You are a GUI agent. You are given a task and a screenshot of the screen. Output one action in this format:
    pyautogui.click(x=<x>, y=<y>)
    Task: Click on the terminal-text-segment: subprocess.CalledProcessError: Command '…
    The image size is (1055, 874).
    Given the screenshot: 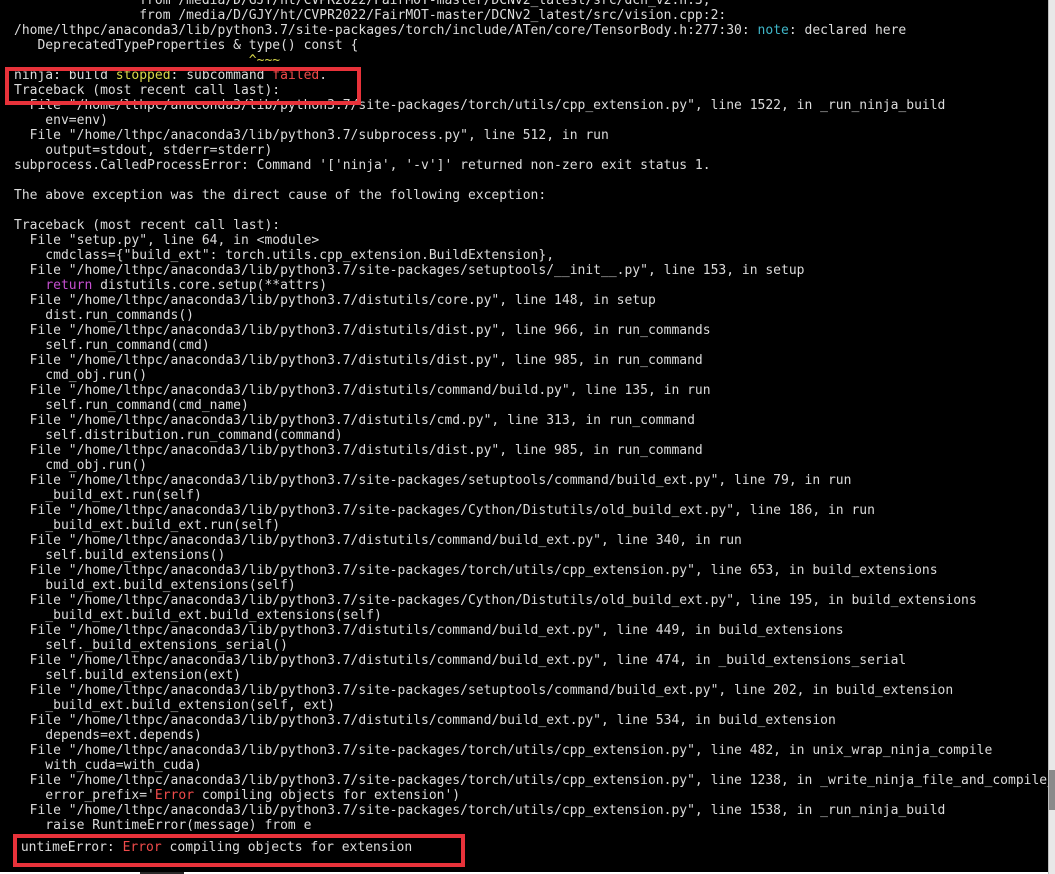 What is the action you would take?
    pyautogui.click(x=362, y=165)
    